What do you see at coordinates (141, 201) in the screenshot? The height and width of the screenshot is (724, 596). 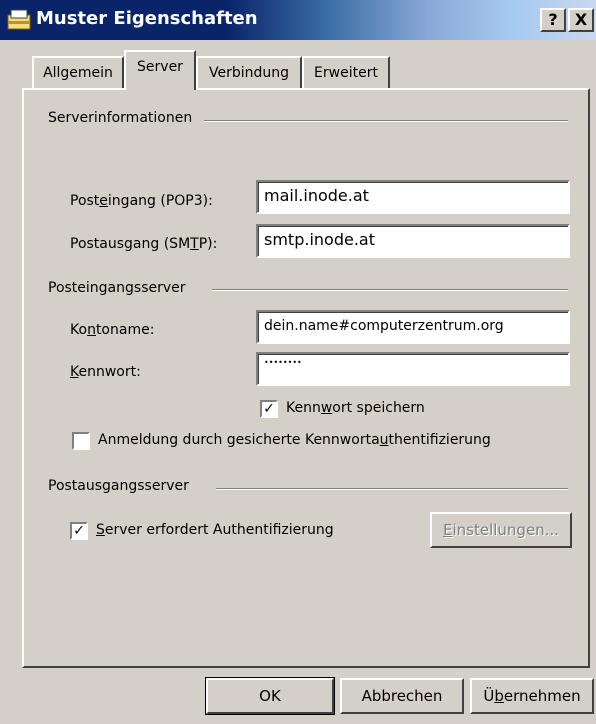 I see `incoming-server-label: Posteingang (POP3):` at bounding box center [141, 201].